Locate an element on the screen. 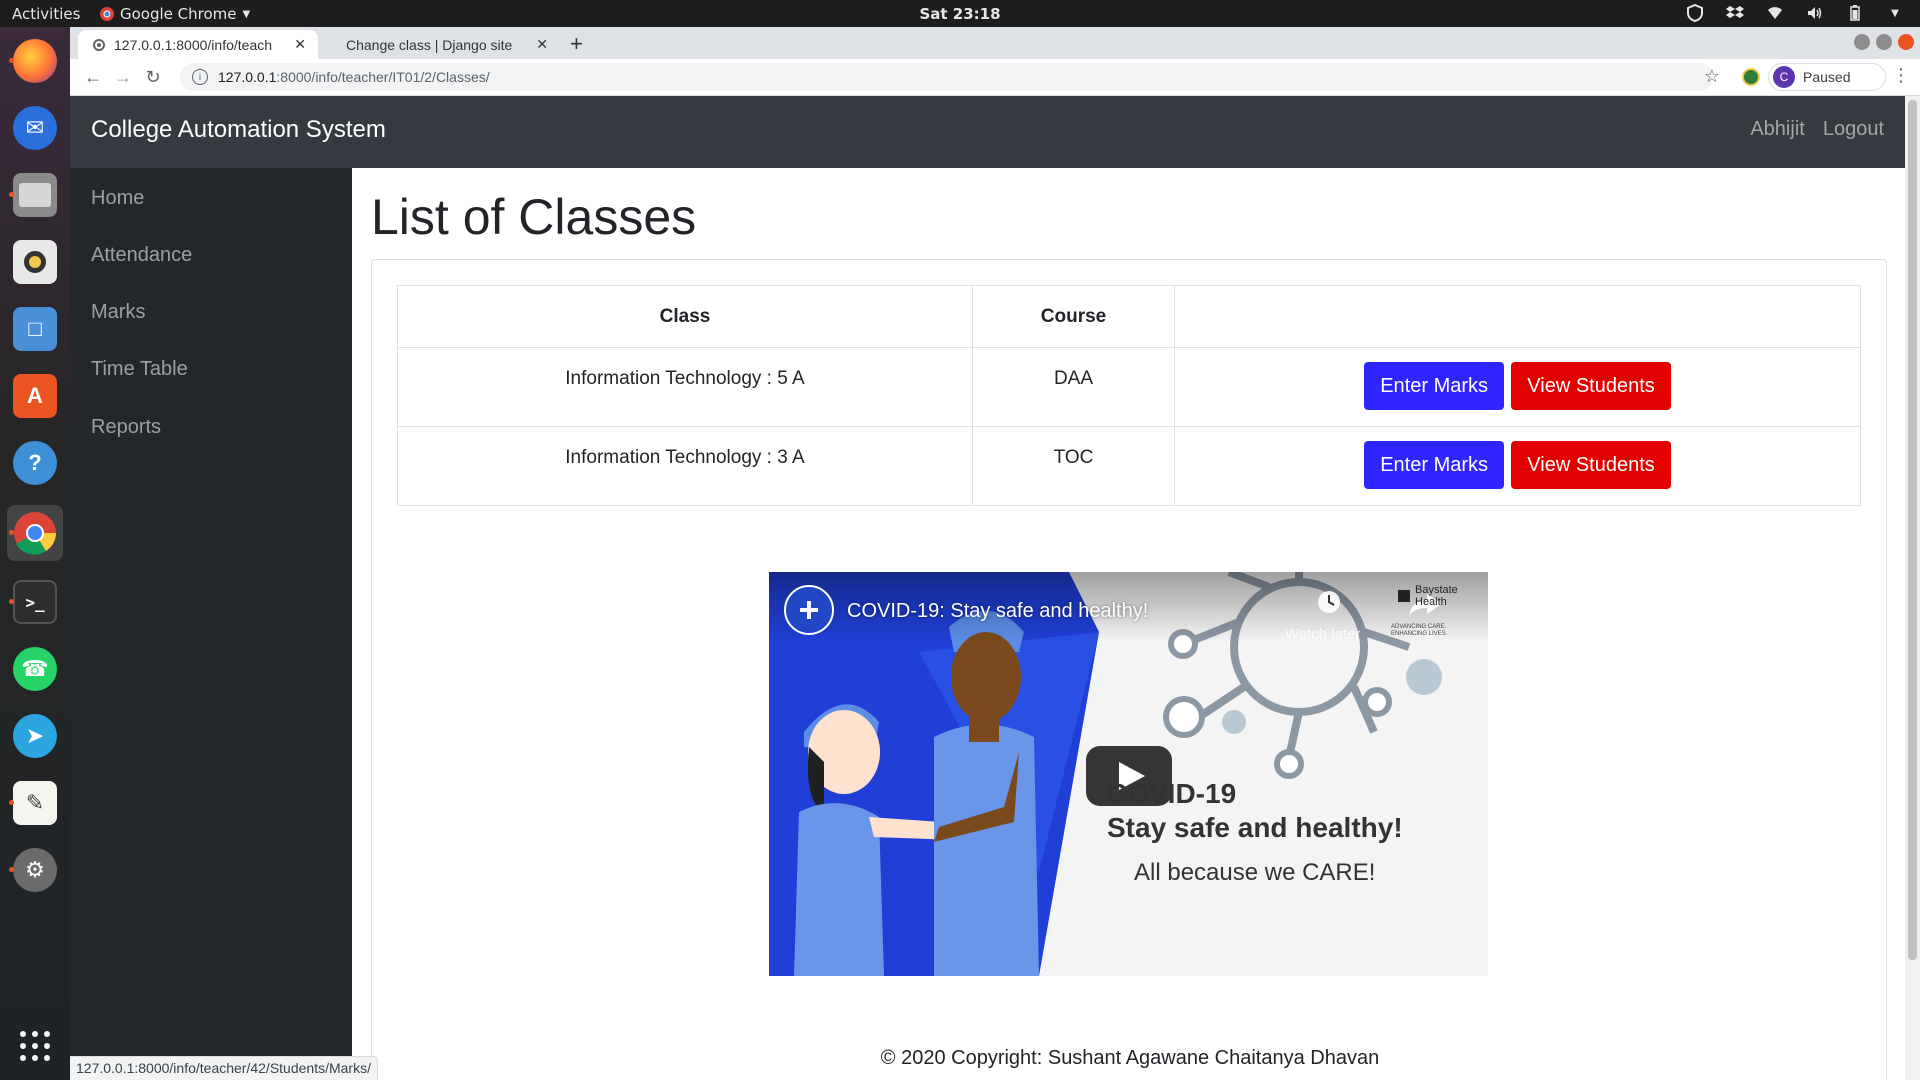  cell-course: DAA is located at coordinates (1073, 387).